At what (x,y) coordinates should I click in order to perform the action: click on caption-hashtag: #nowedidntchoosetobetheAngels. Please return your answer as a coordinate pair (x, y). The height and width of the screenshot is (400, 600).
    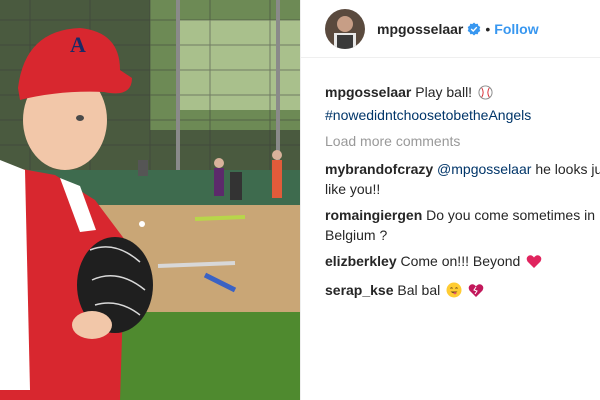
    Looking at the image, I should click on (462, 115).